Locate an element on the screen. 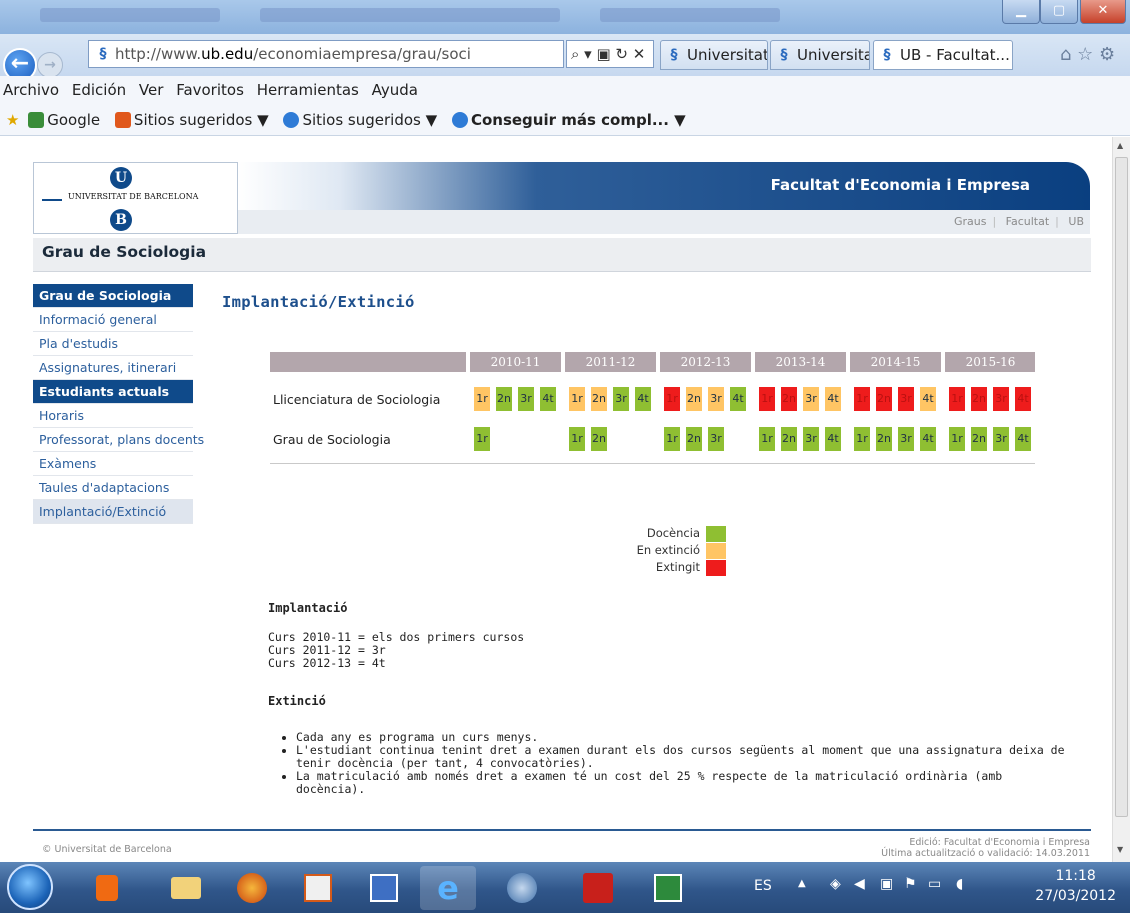 This screenshot has width=1130, height=913. word-icon is located at coordinates (384, 888).